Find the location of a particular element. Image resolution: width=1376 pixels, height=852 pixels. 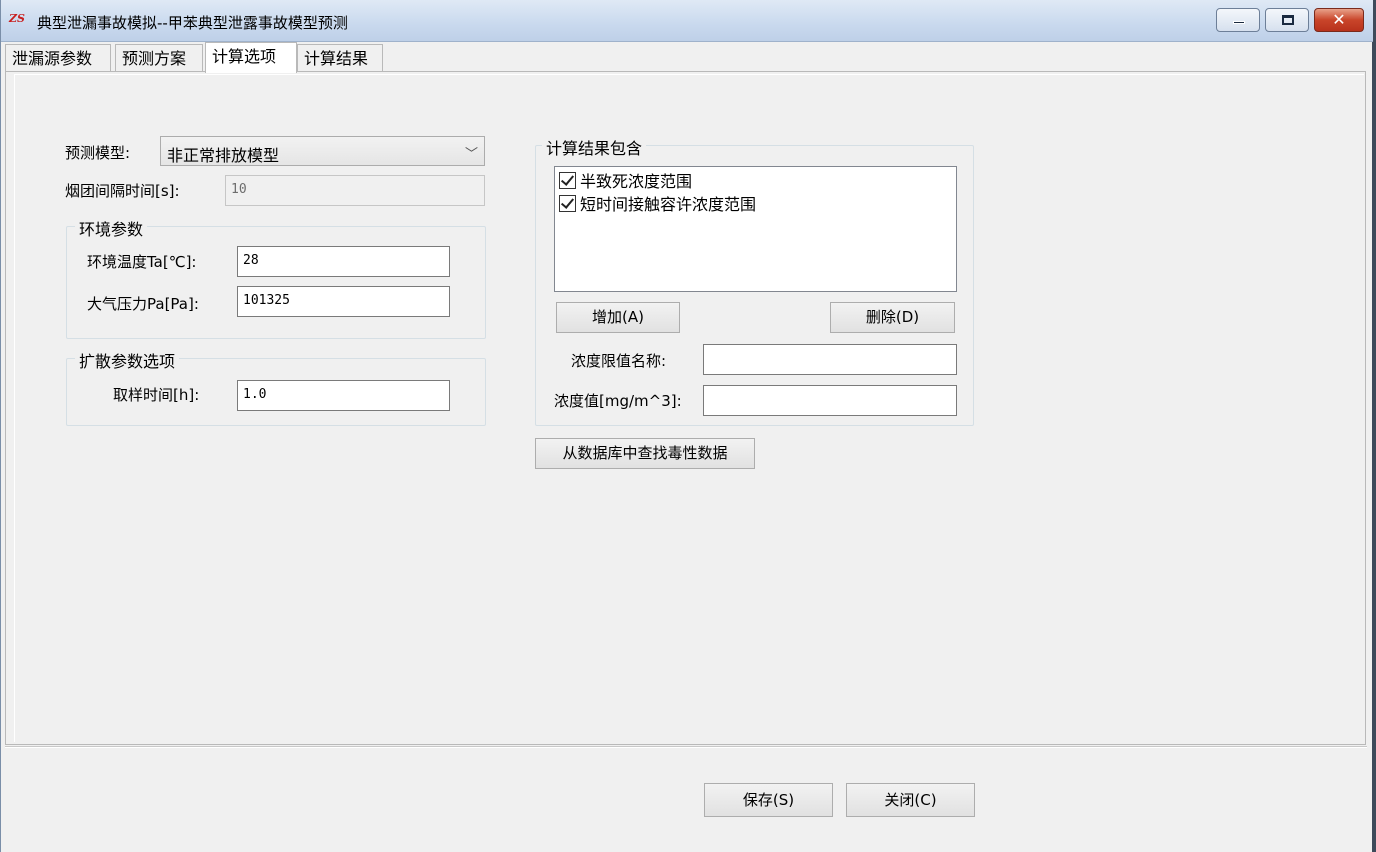

model-select-value: 非正常排放模型 is located at coordinates (223, 155).